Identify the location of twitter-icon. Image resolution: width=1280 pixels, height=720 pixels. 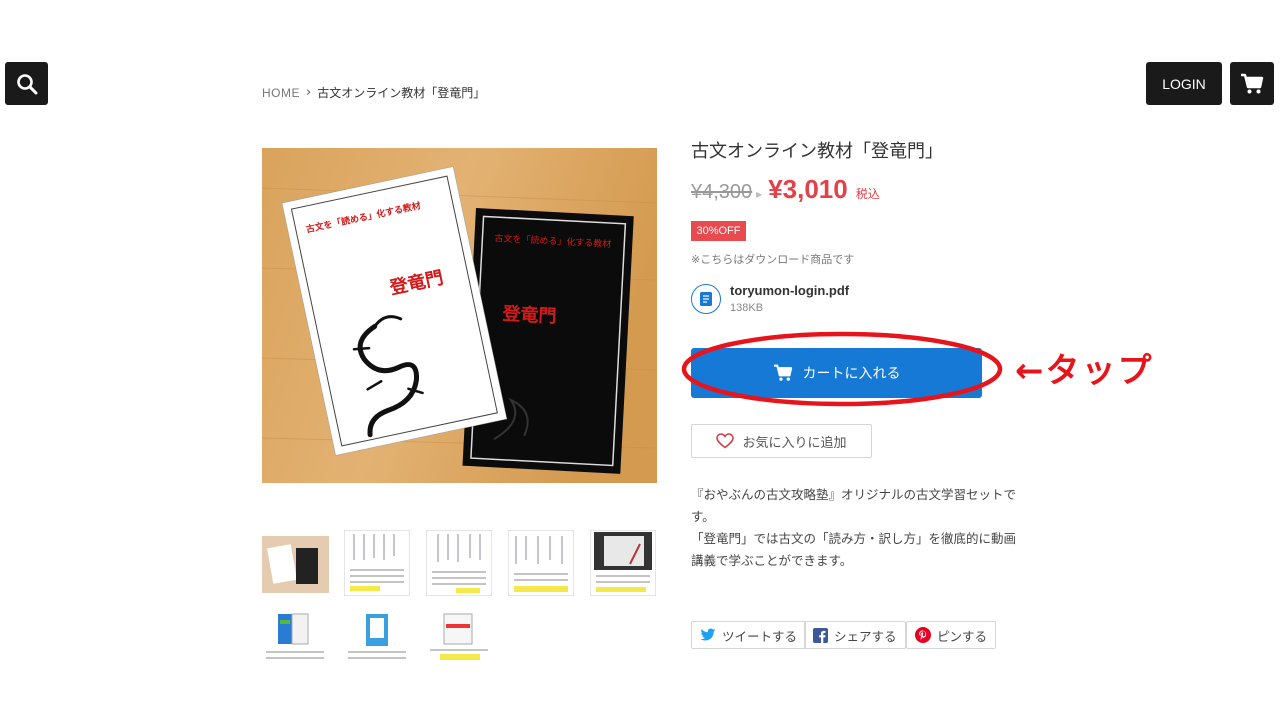
(708, 634).